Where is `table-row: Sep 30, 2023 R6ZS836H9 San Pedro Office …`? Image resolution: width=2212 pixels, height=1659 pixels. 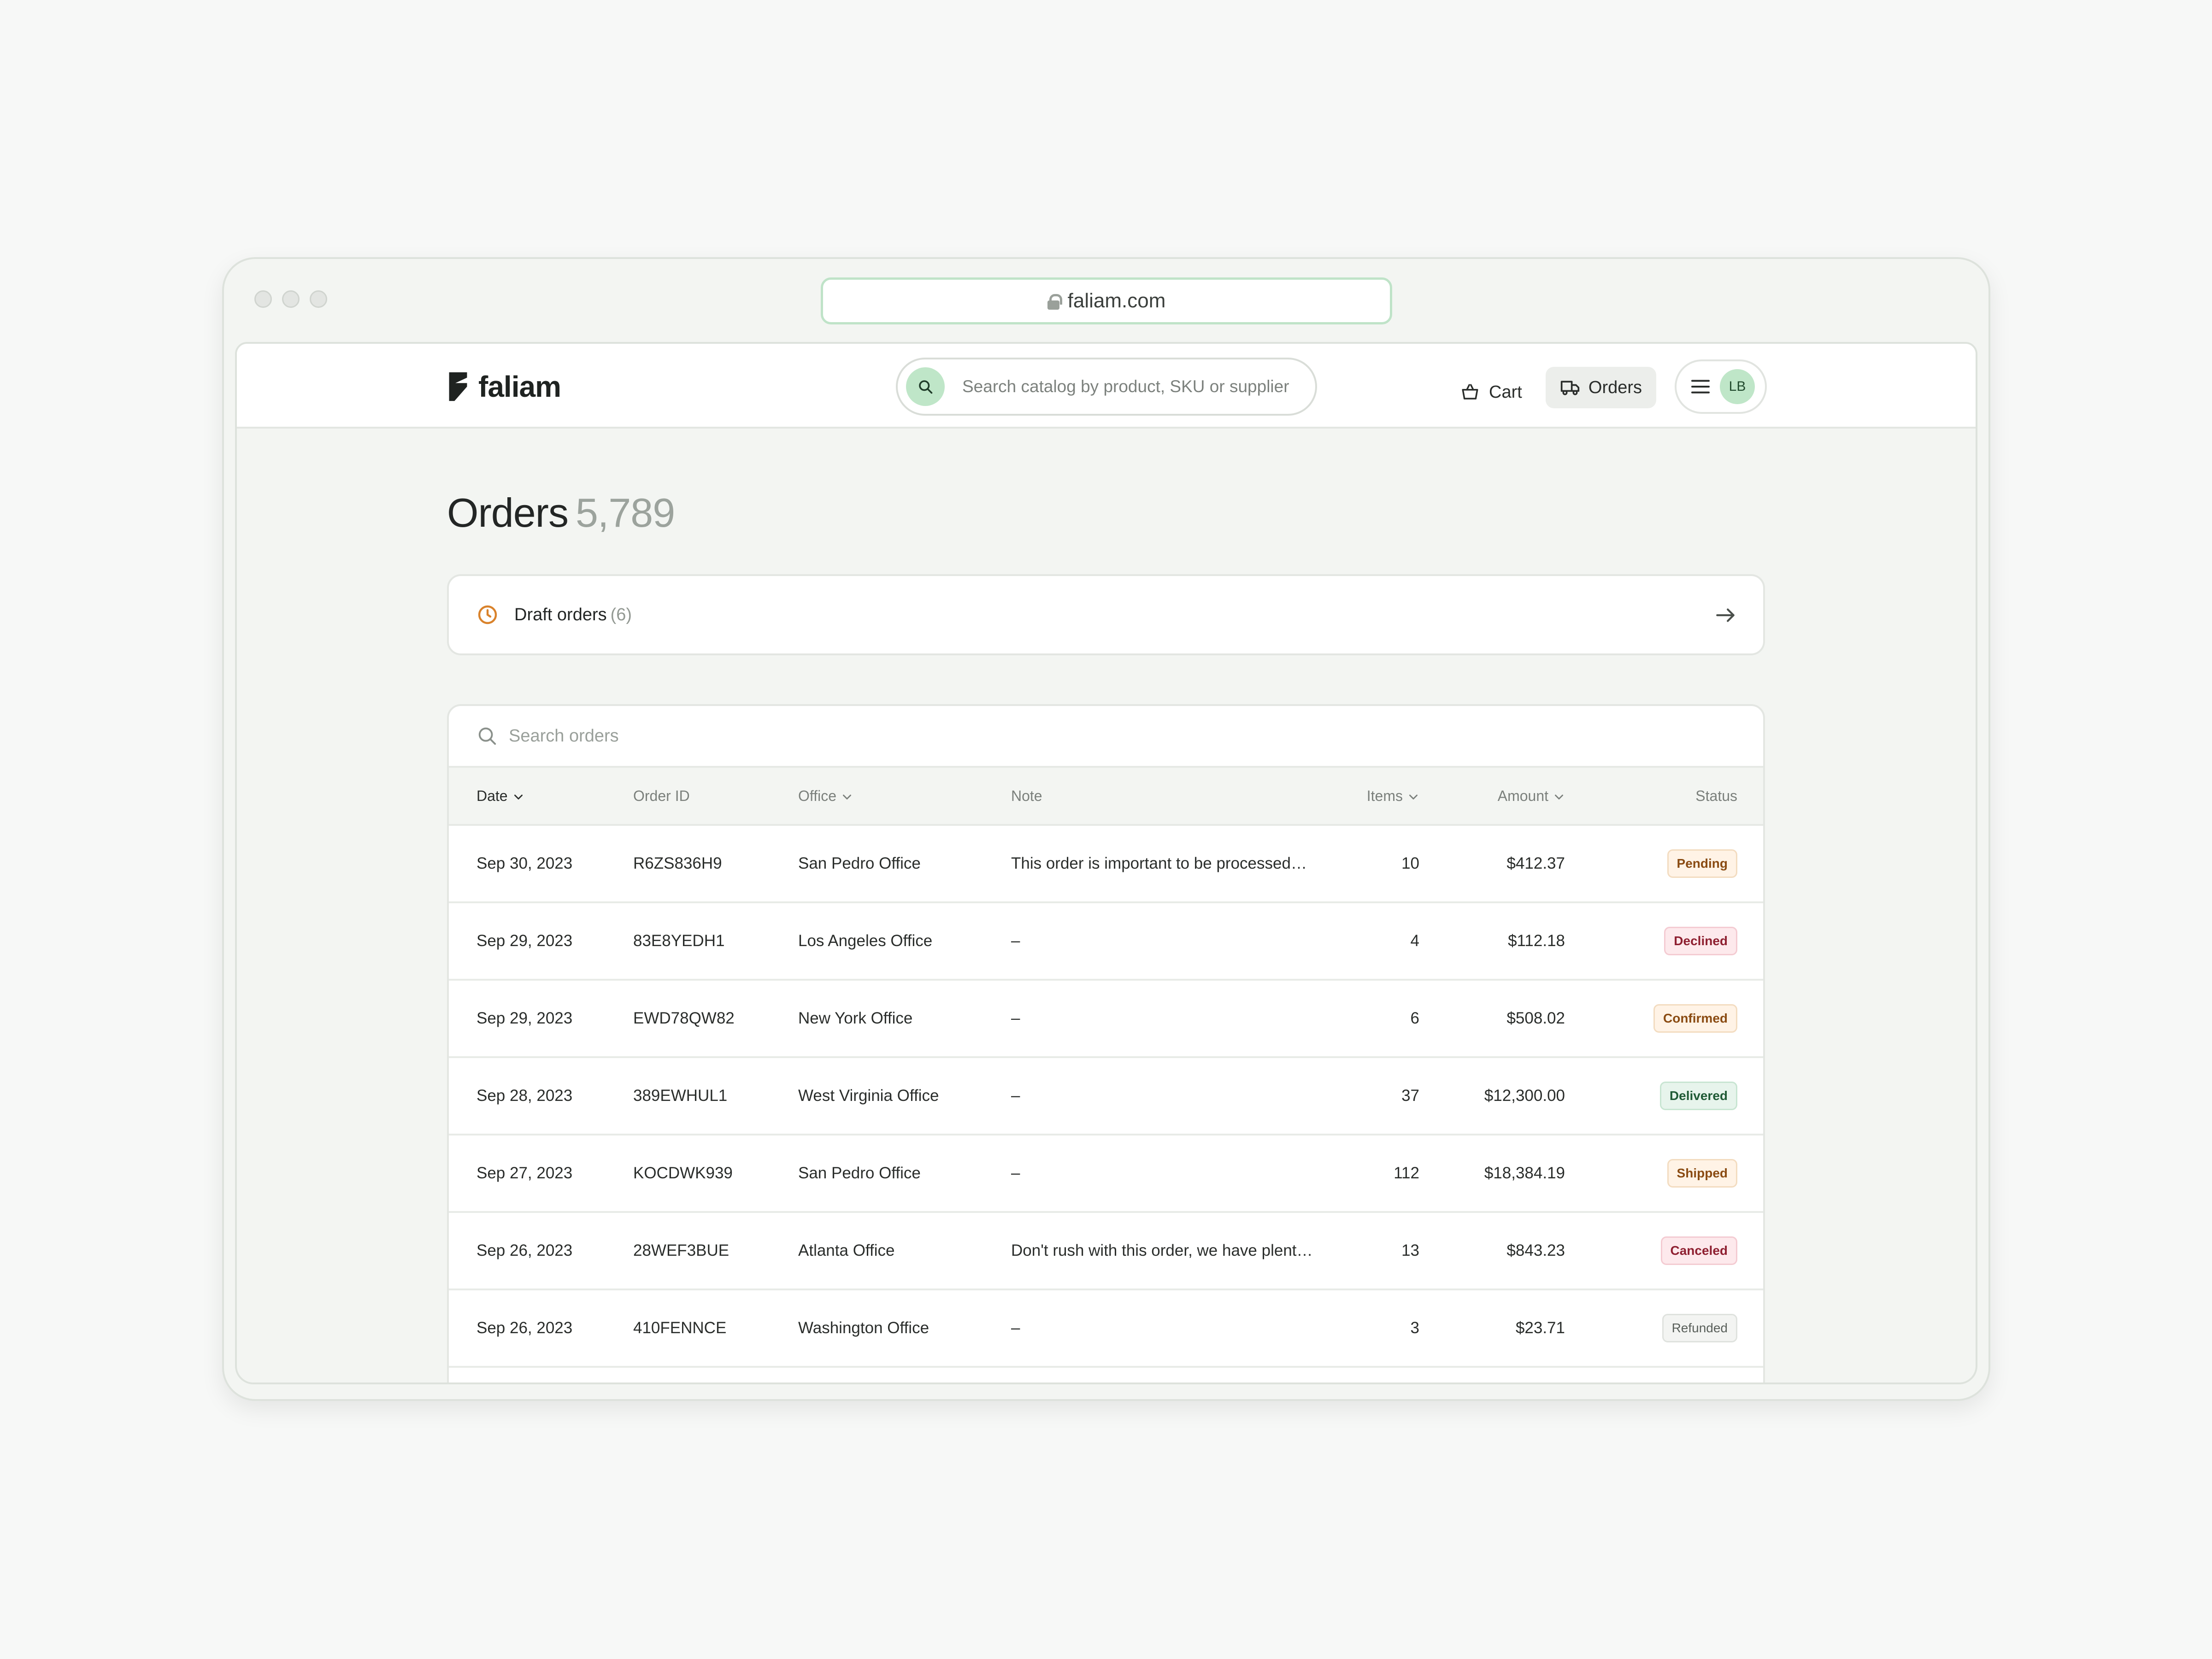
table-row: Sep 30, 2023 R6ZS836H9 San Pedro Office … is located at coordinates (1106, 863).